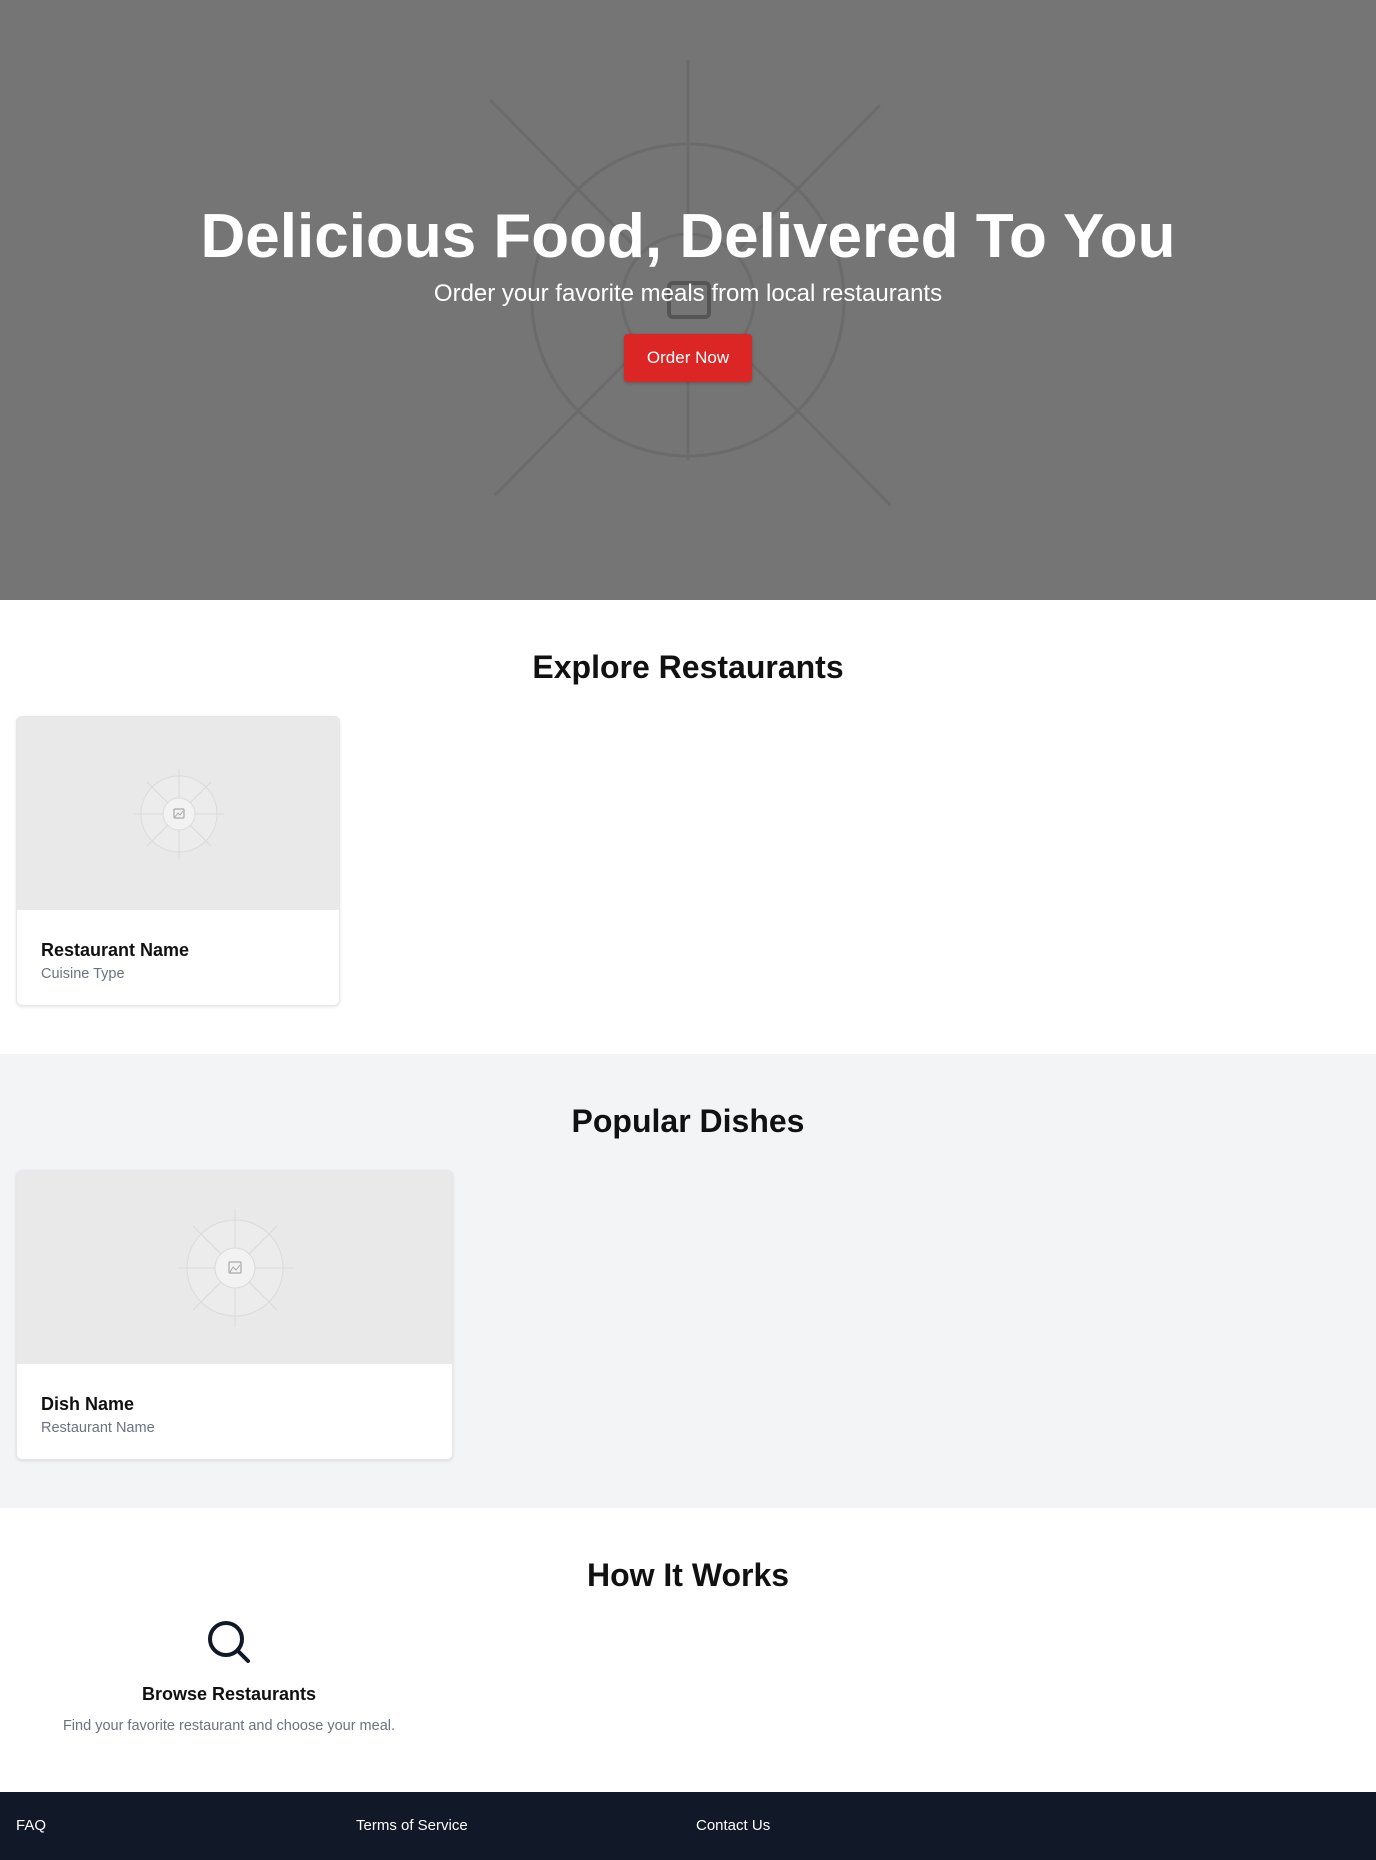 The height and width of the screenshot is (1860, 1376). I want to click on hero-title: Delicious Food, Delivered To You, so click(688, 236).